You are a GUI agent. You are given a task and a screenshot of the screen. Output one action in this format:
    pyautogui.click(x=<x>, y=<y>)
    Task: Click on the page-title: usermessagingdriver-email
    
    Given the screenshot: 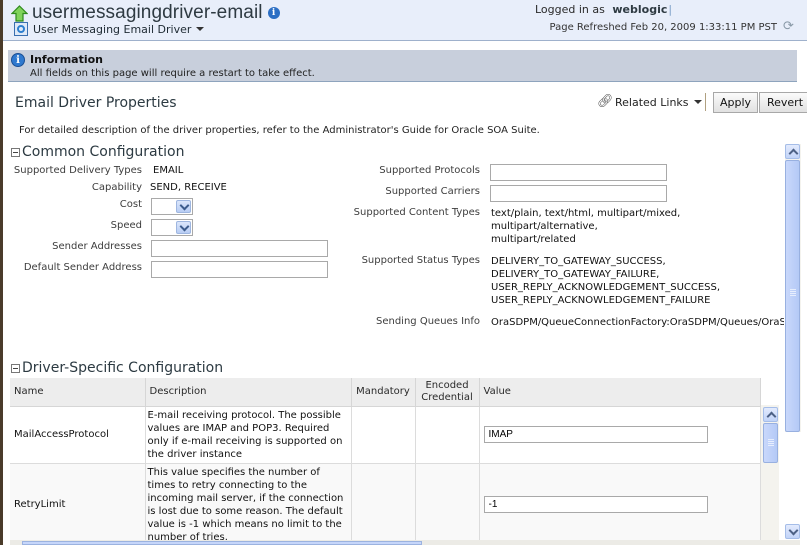 What is the action you would take?
    pyautogui.click(x=147, y=12)
    